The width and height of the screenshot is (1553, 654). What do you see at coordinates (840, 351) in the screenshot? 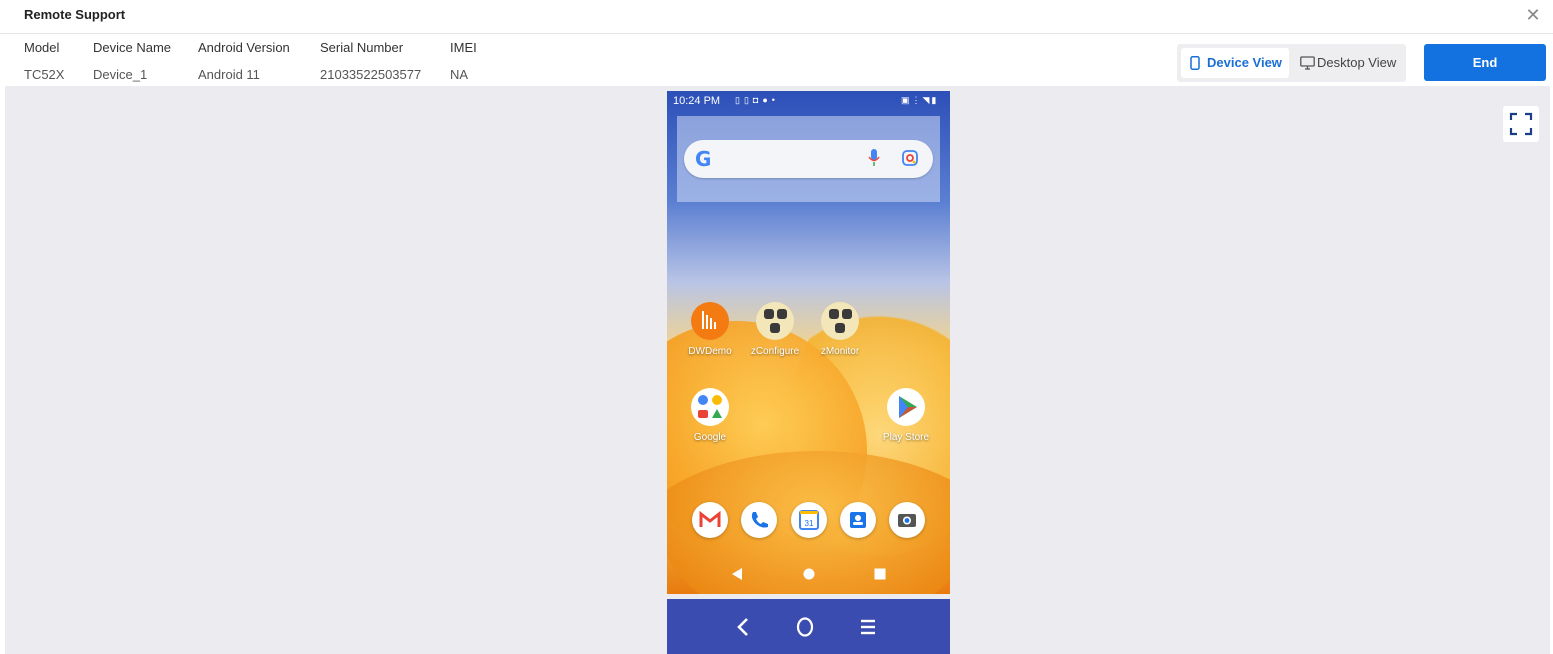
I see `app-label: zMonitor` at bounding box center [840, 351].